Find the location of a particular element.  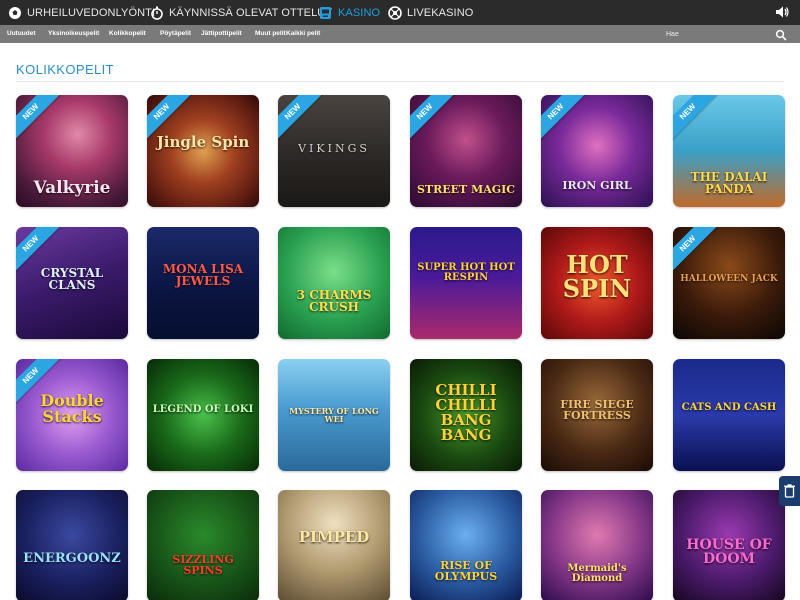

game-title: MYSTERY OF LONG WEI is located at coordinates (334, 415).